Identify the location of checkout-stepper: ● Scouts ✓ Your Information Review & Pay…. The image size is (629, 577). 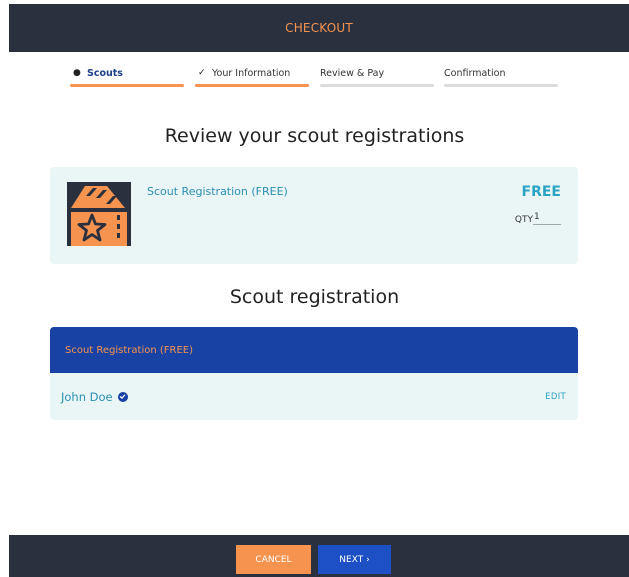
(315, 78).